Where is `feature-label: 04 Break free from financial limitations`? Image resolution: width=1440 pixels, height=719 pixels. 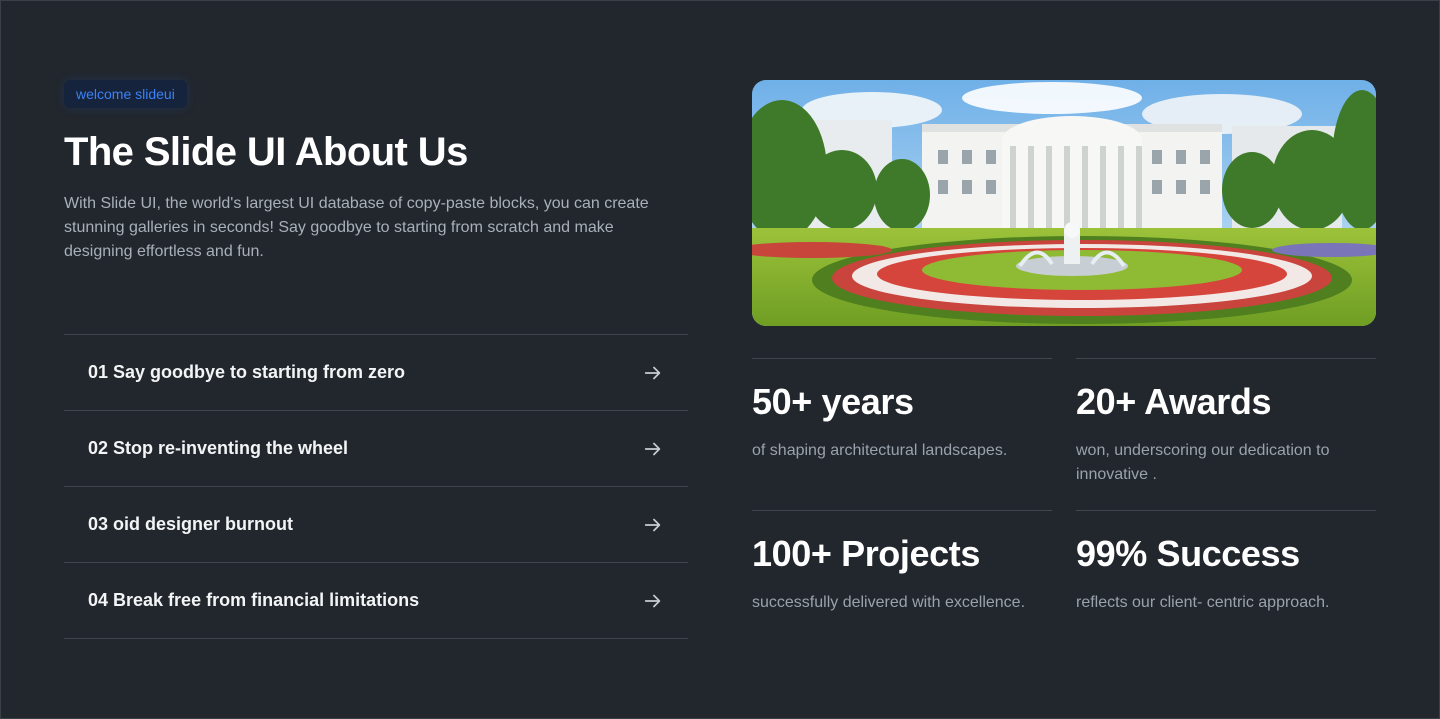 feature-label: 04 Break free from financial limitations is located at coordinates (254, 600).